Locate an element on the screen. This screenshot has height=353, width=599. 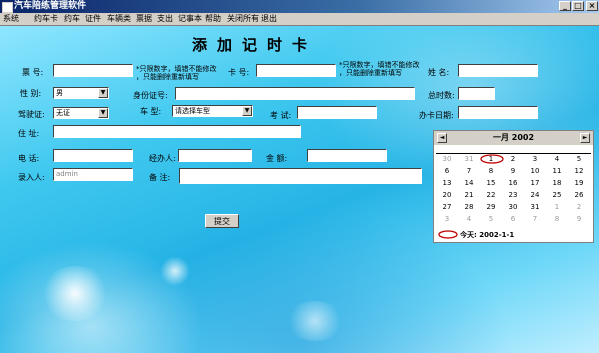
license-label: 驾驶证: is located at coordinates (31, 114).